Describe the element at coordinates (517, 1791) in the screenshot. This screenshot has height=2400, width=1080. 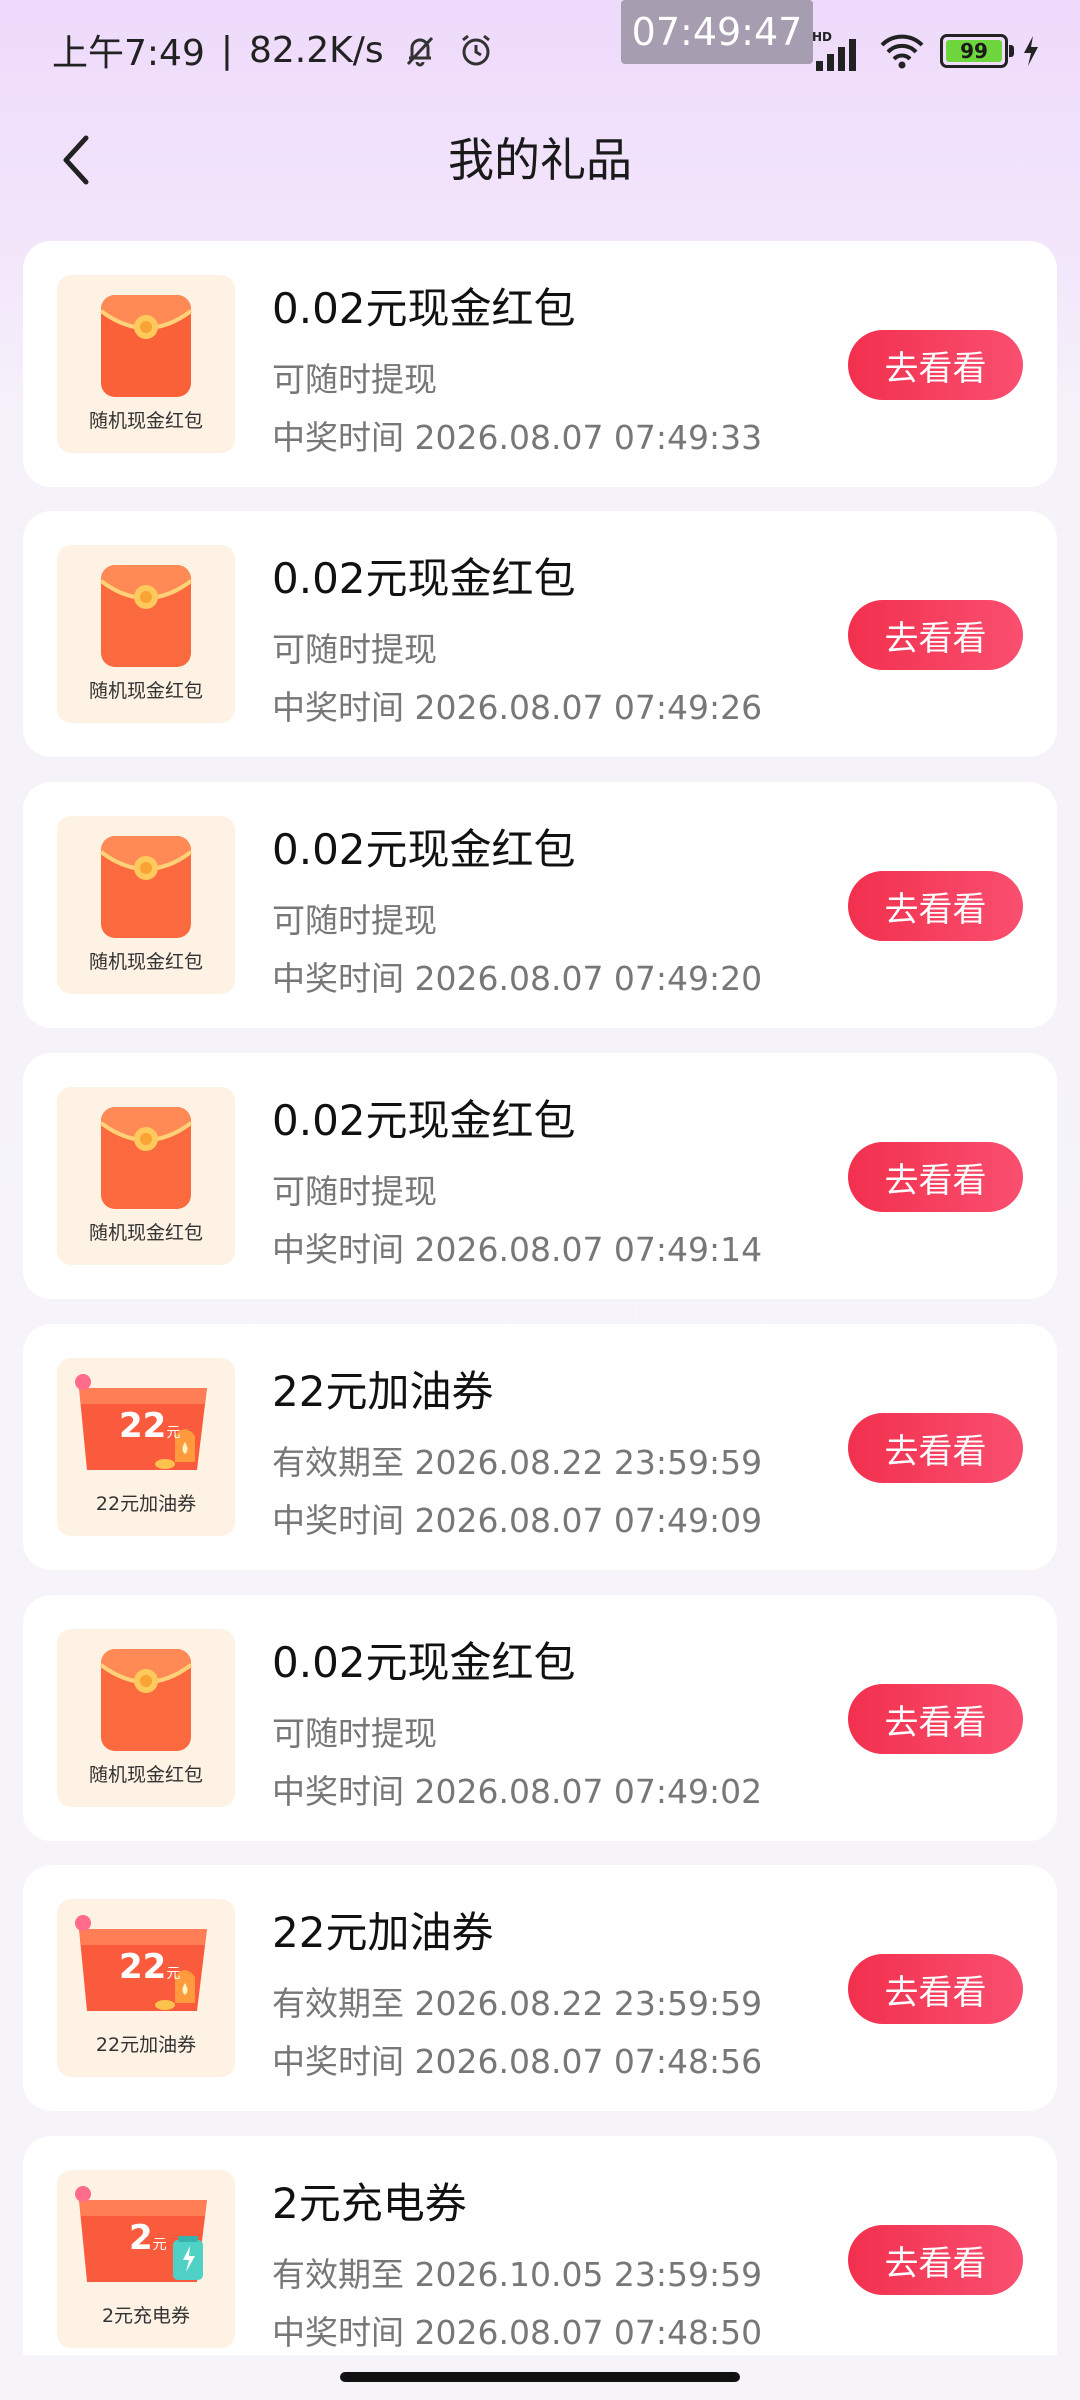
I see `win-time: 中奖时间 2026.08.07 07:49:02` at that location.